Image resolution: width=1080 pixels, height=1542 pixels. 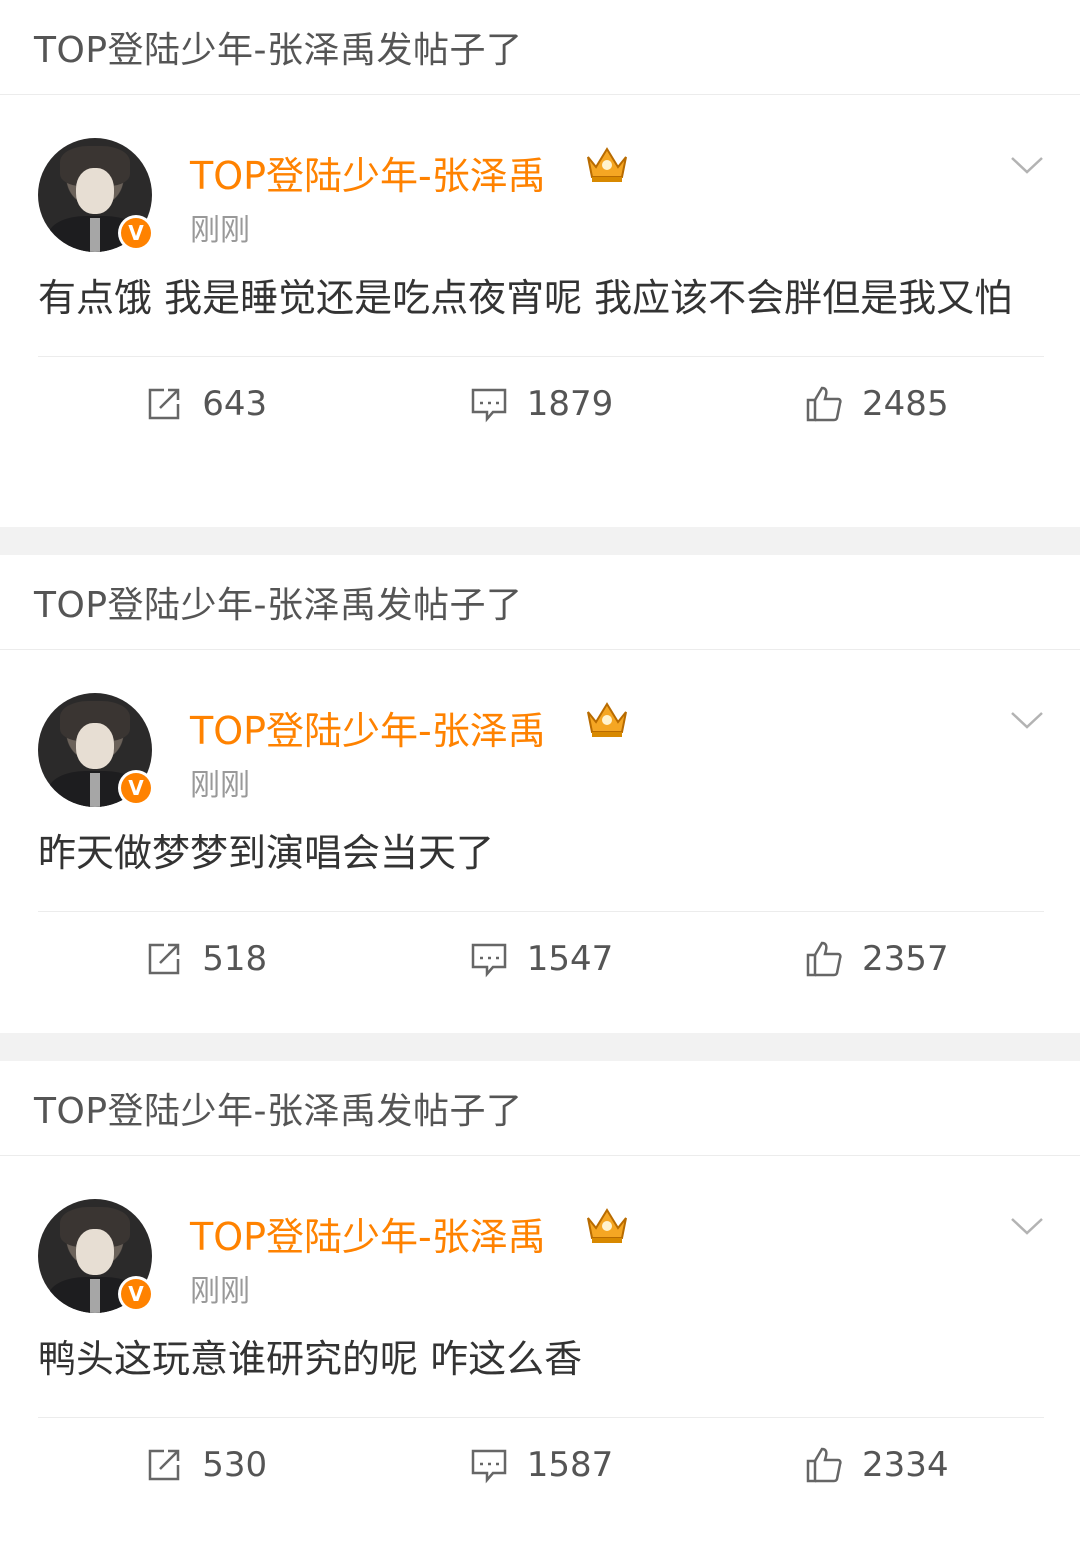 I want to click on like-button: 2485, so click(x=876, y=404).